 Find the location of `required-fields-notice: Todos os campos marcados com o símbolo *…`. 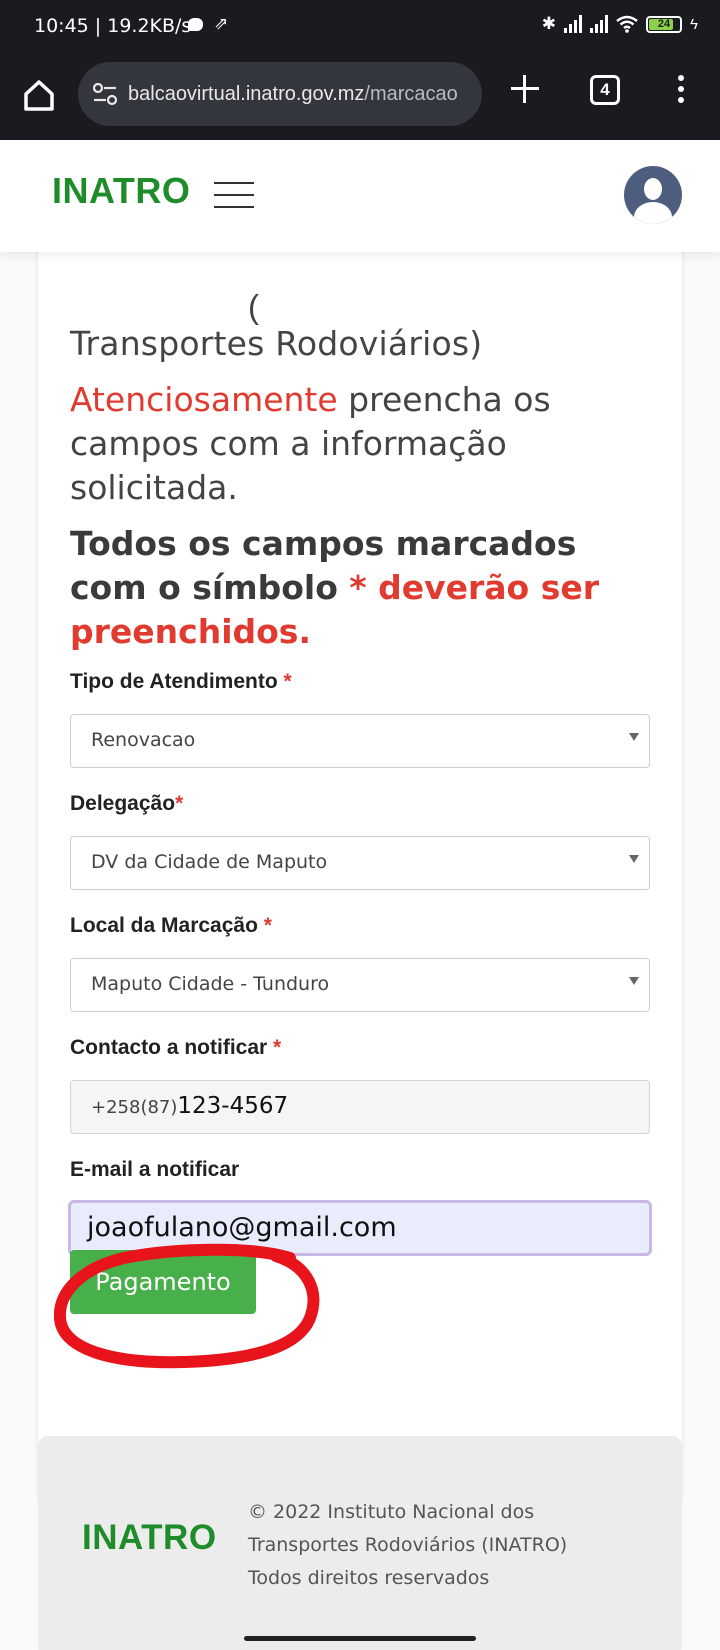

required-fields-notice: Todos os campos marcados com o símbolo *… is located at coordinates (365, 588).